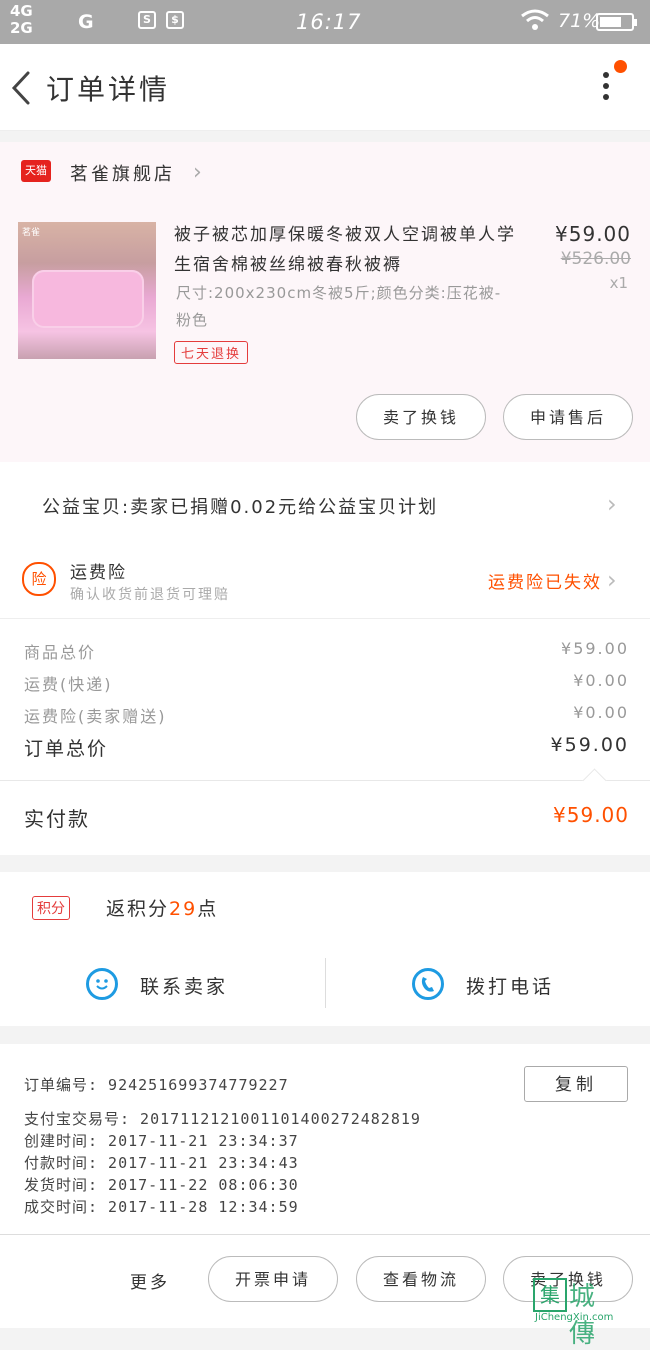 This screenshot has height=1350, width=650. What do you see at coordinates (20, 88) in the screenshot?
I see `chevron-left-icon` at bounding box center [20, 88].